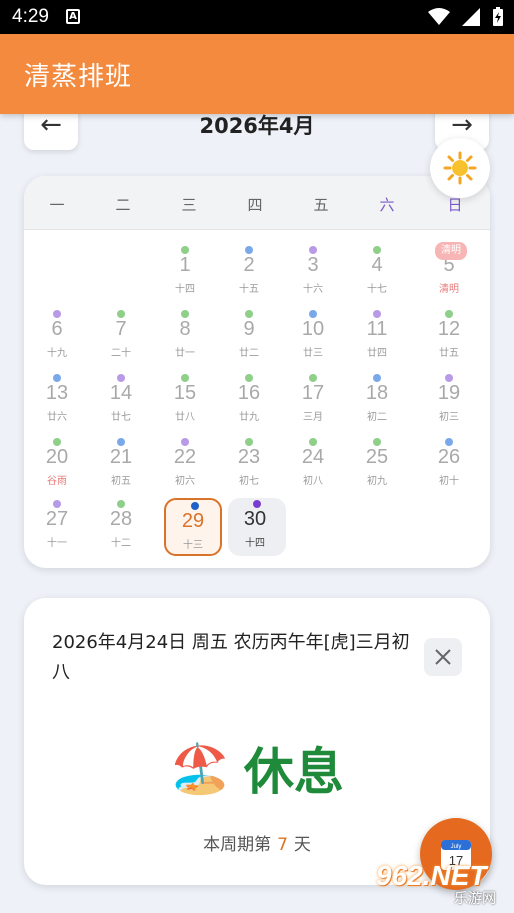 The height and width of the screenshot is (913, 514). I want to click on lunar-date: 廿三, so click(313, 353).